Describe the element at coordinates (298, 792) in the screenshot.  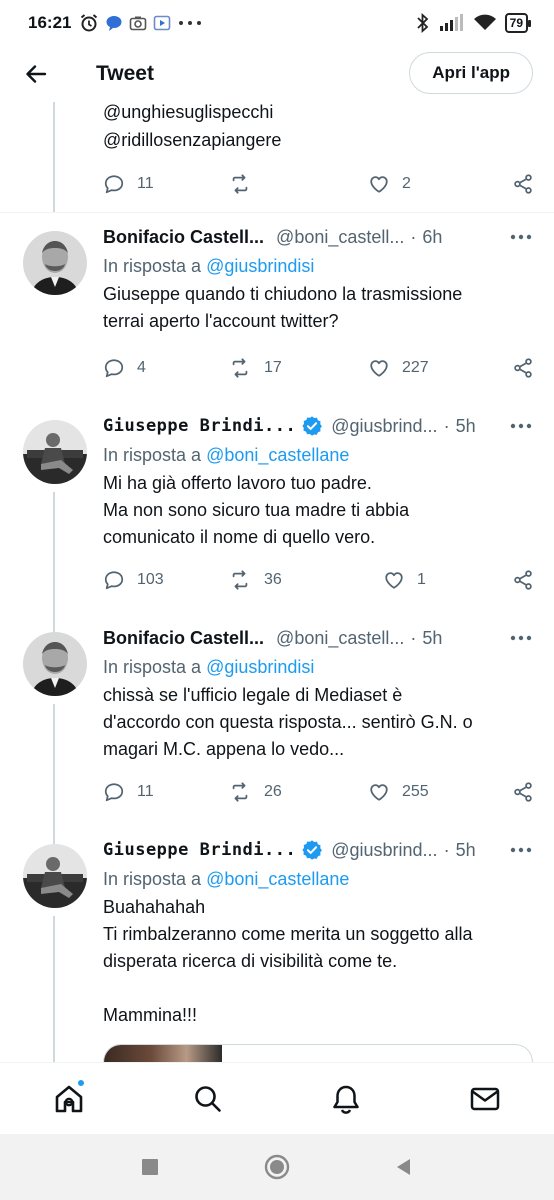
I see `retweet-button: 26` at that location.